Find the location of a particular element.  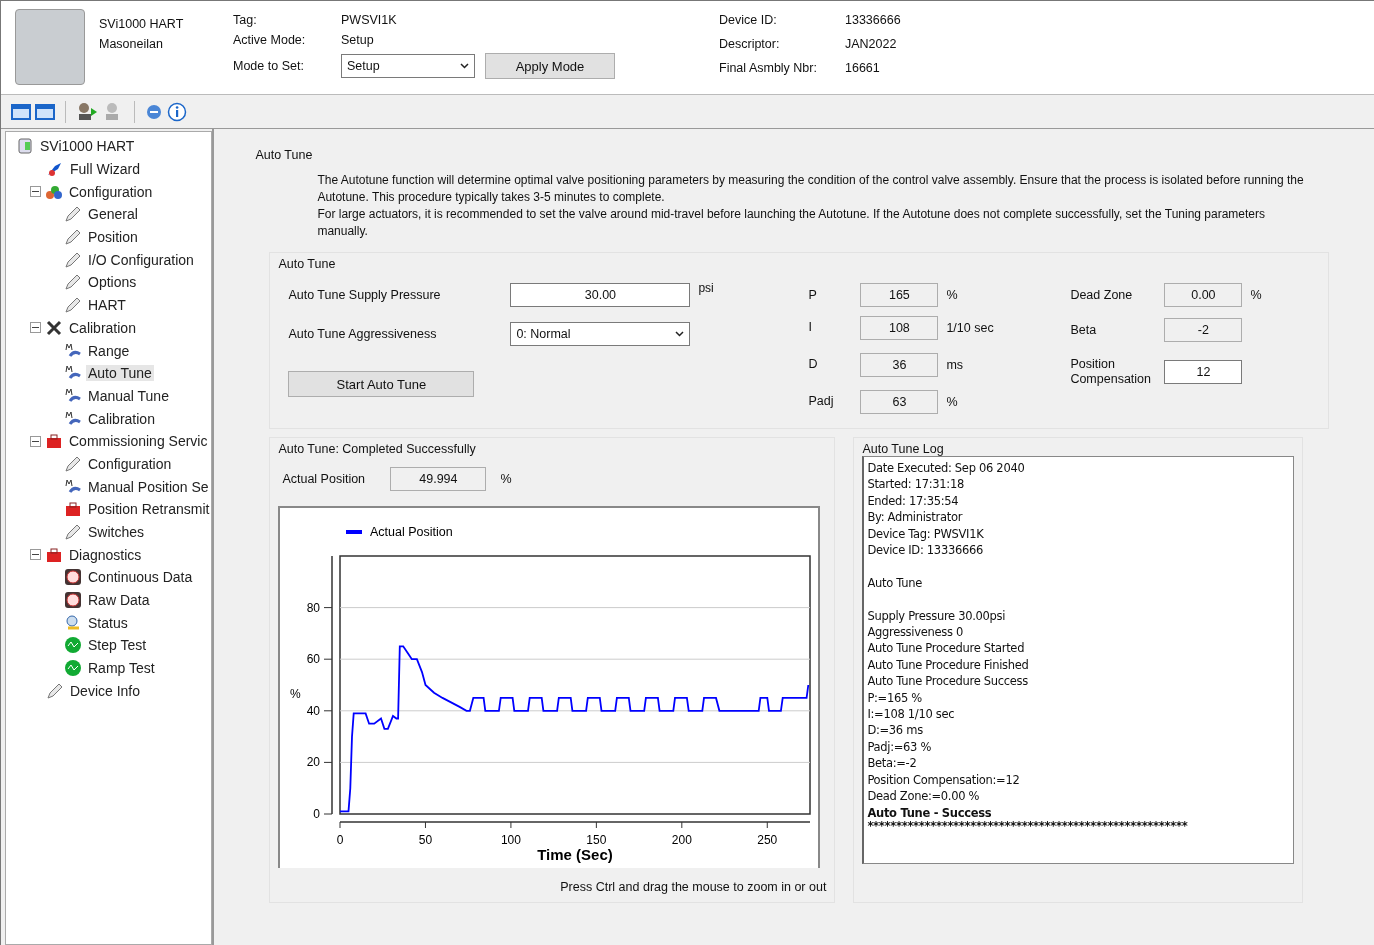

tree-item: Raw Data is located at coordinates (119, 600).